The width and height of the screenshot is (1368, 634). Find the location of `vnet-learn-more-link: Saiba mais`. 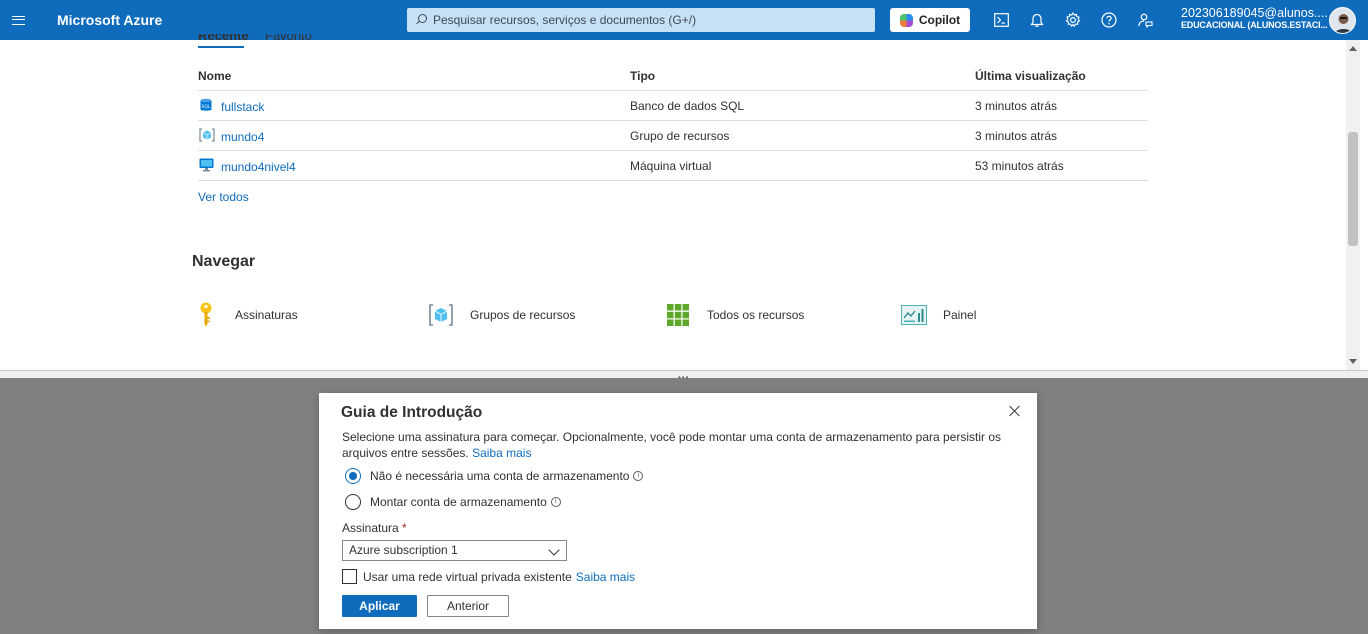

vnet-learn-more-link: Saiba mais is located at coordinates (605, 577).